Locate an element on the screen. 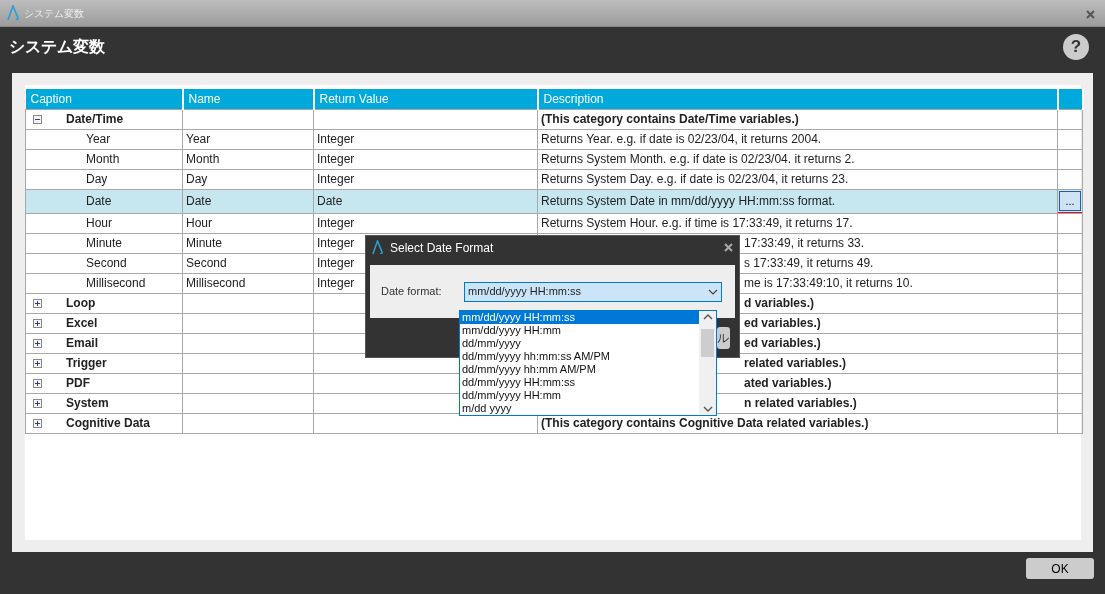 The width and height of the screenshot is (1105, 594). category-label: Trigger is located at coordinates (86, 363).